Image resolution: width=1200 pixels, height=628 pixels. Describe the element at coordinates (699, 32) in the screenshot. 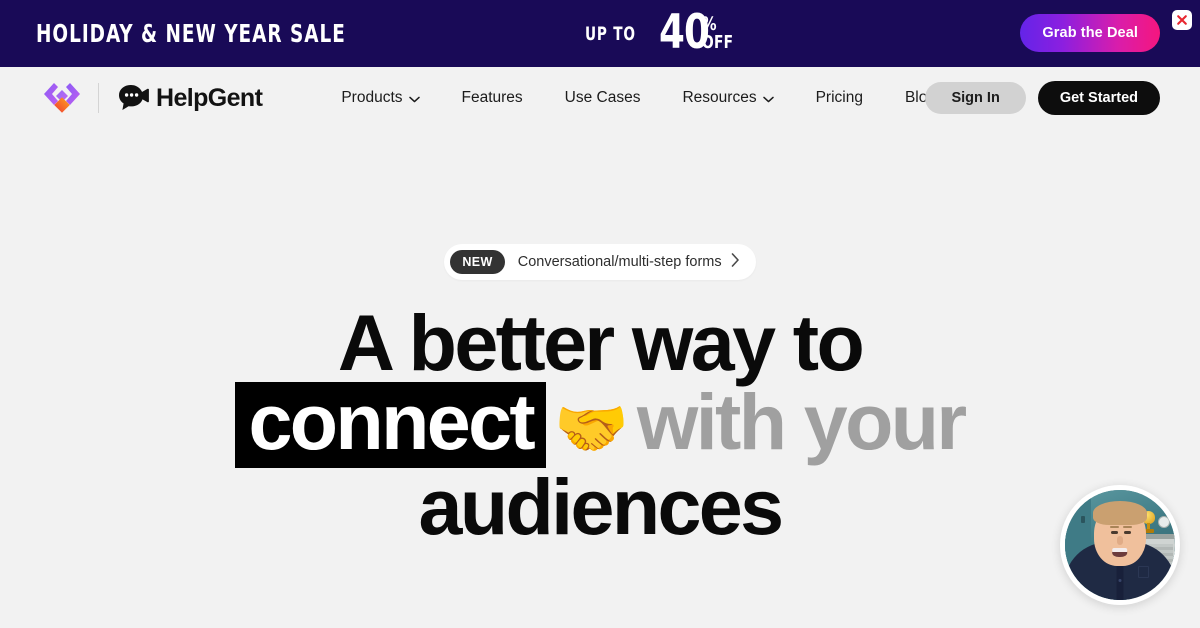

I see `promo-discount-value: 40 % OFF` at that location.